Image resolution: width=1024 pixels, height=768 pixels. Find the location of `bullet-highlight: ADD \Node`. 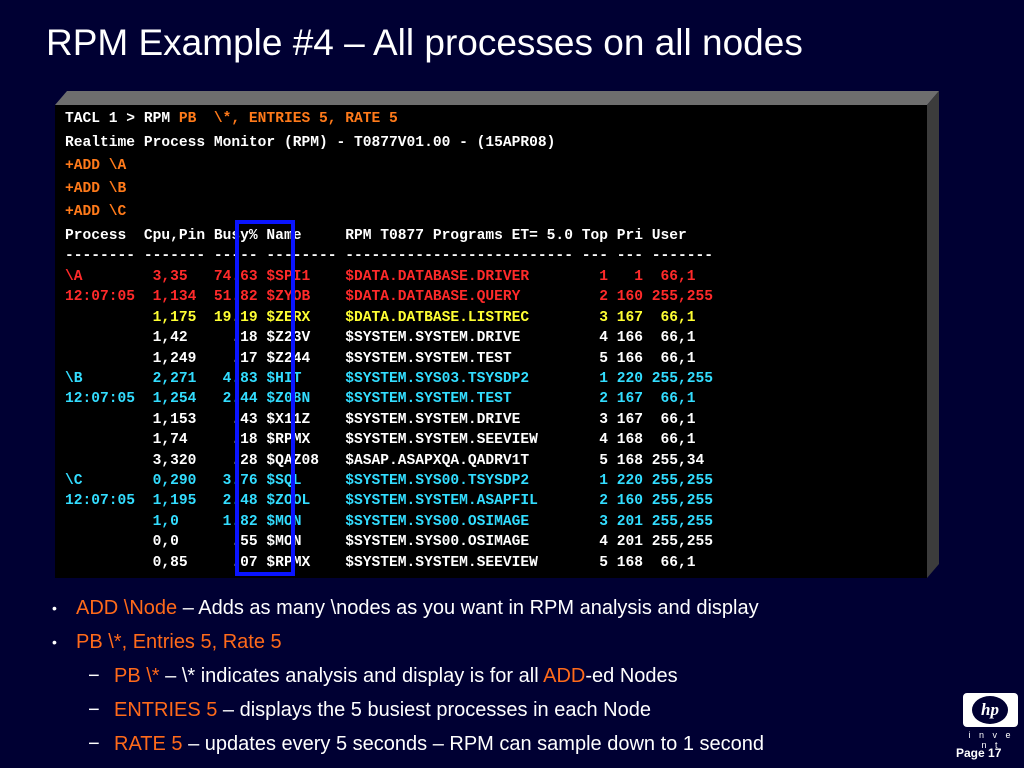

bullet-highlight: ADD \Node is located at coordinates (127, 608).